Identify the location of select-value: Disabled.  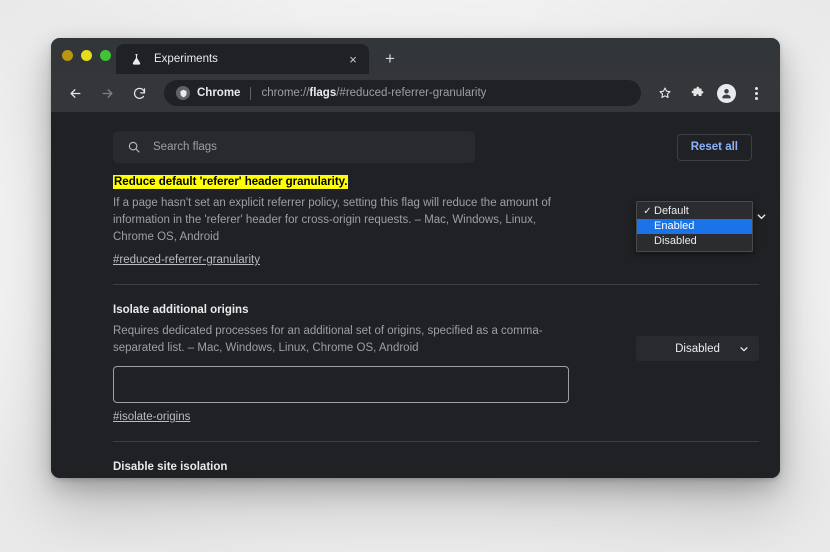
(697, 348).